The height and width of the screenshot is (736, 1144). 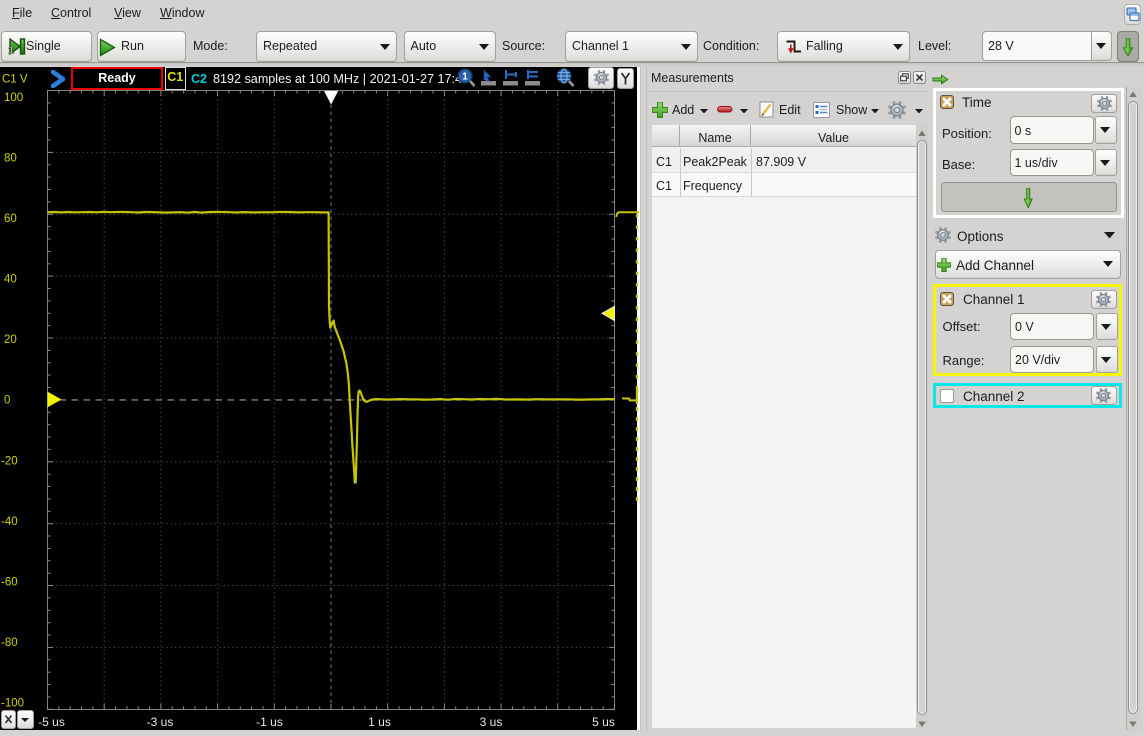 What do you see at coordinates (379, 722) in the screenshot?
I see `svg-text: 1 us` at bounding box center [379, 722].